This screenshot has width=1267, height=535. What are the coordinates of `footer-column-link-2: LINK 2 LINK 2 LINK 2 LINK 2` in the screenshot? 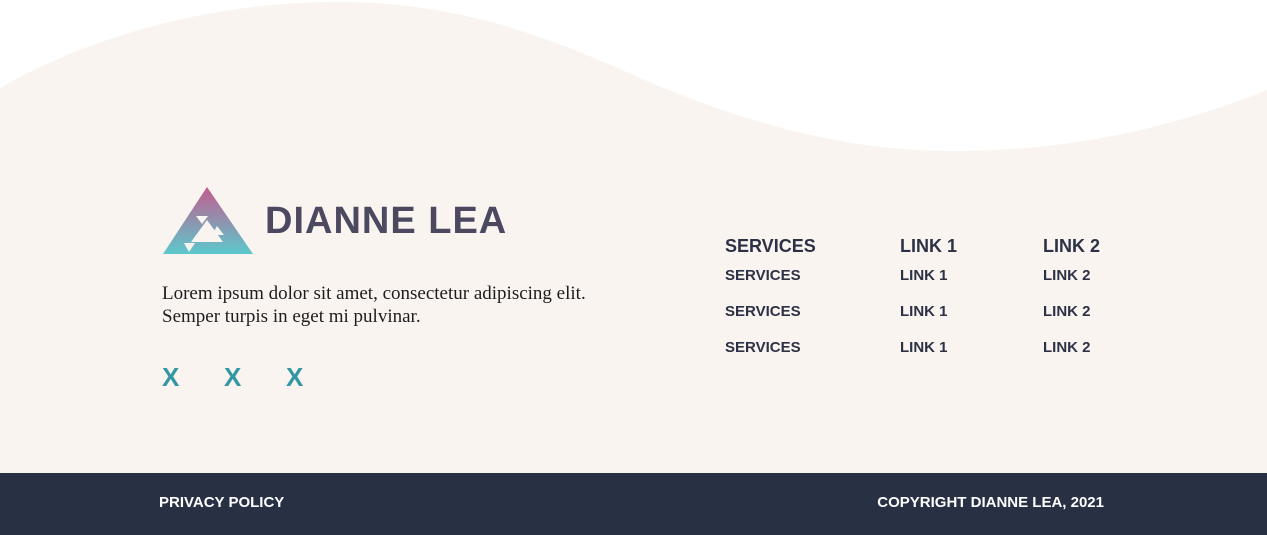 It's located at (1071, 304).